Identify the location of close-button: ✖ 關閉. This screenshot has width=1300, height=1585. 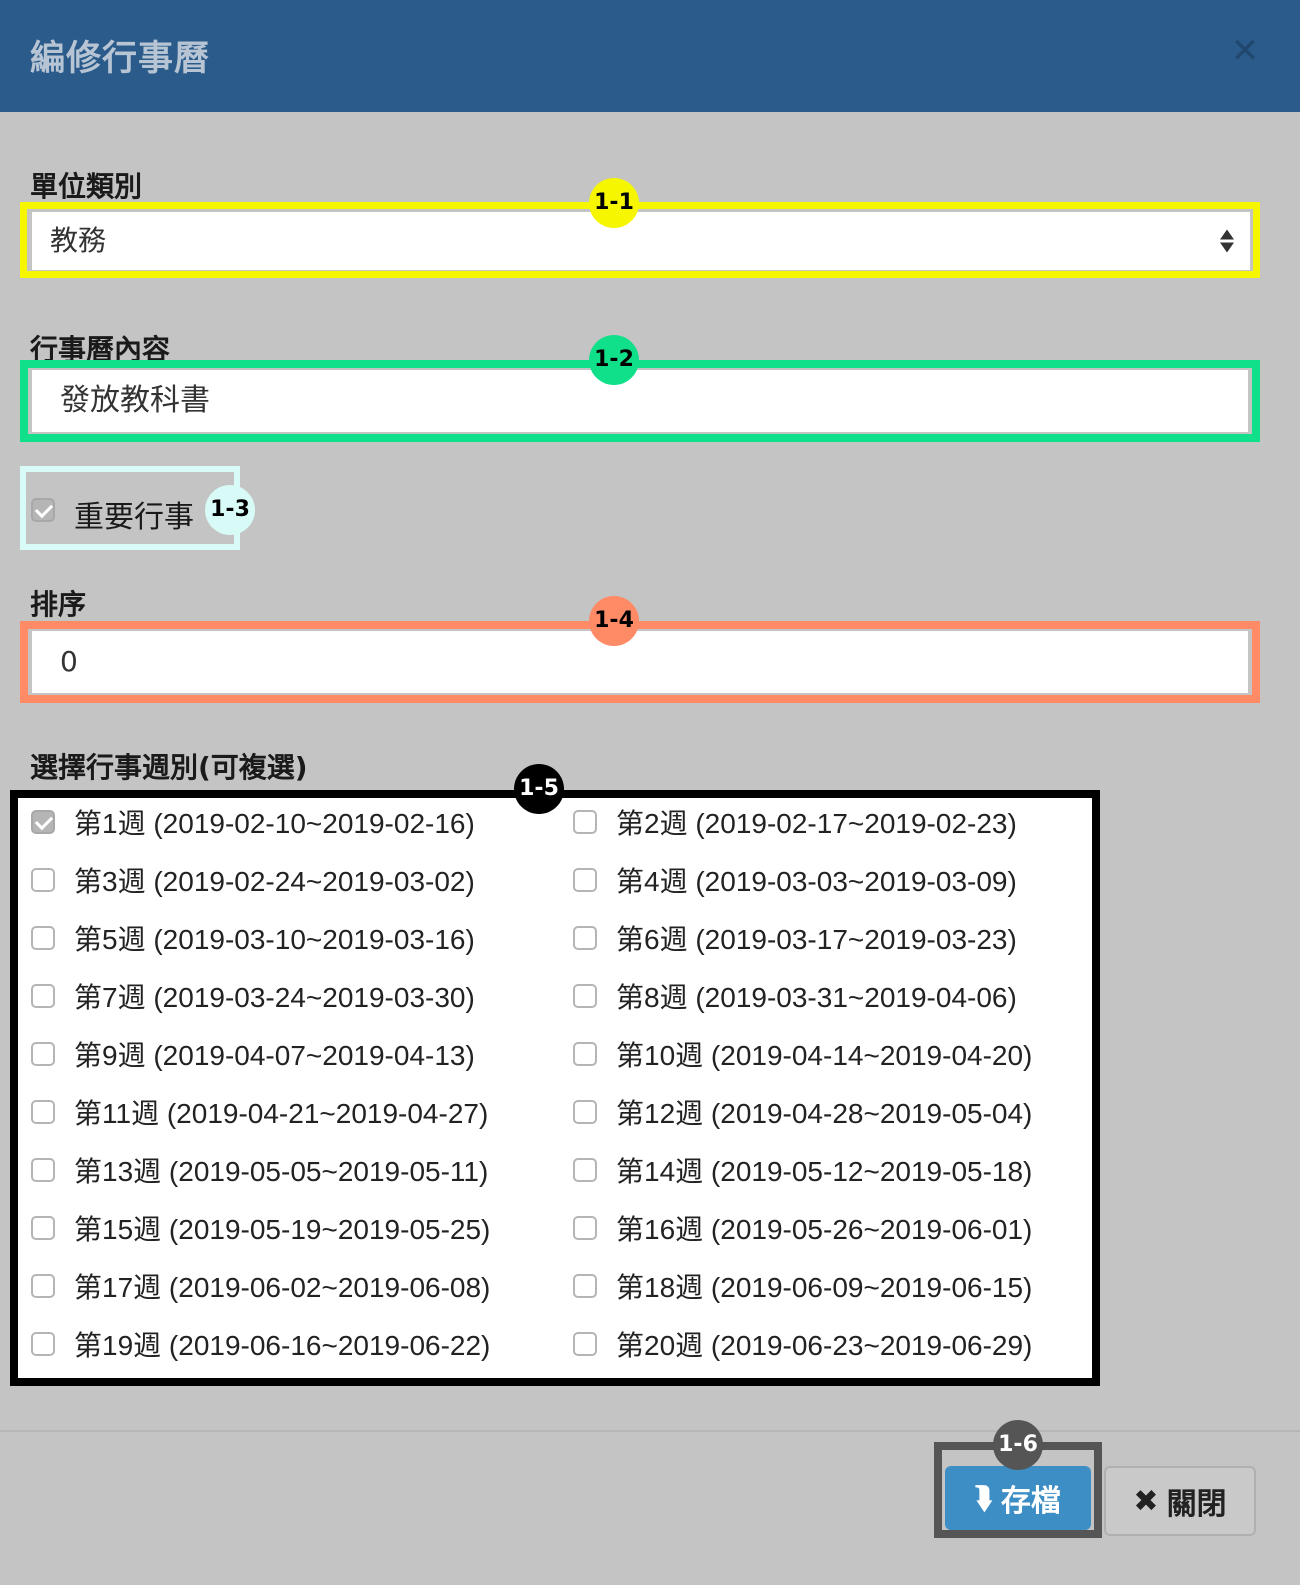
(1180, 1501).